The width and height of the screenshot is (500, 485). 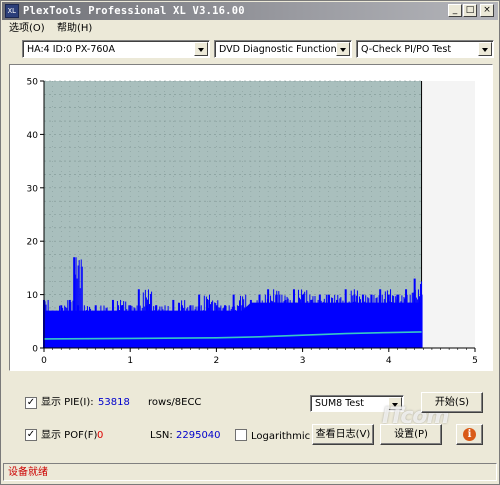 I want to click on show-pie-checkbox: ✓, so click(x=31, y=403).